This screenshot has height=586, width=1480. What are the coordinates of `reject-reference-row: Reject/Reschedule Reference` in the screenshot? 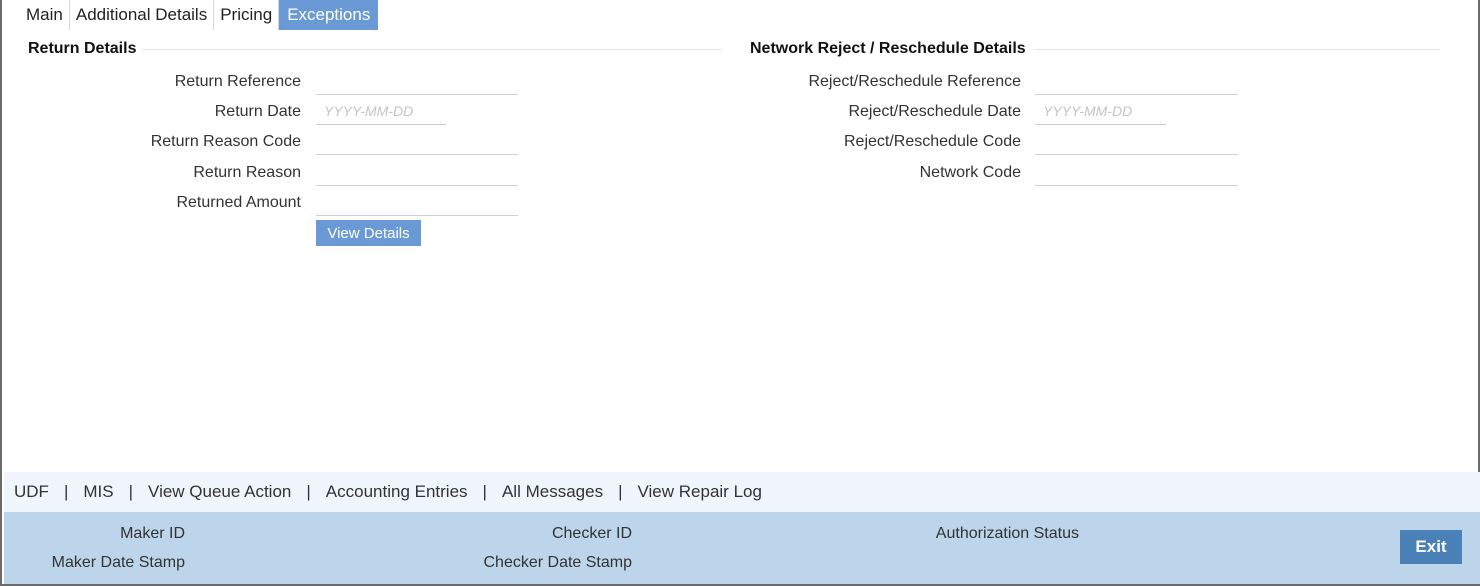 It's located at (1082, 84).